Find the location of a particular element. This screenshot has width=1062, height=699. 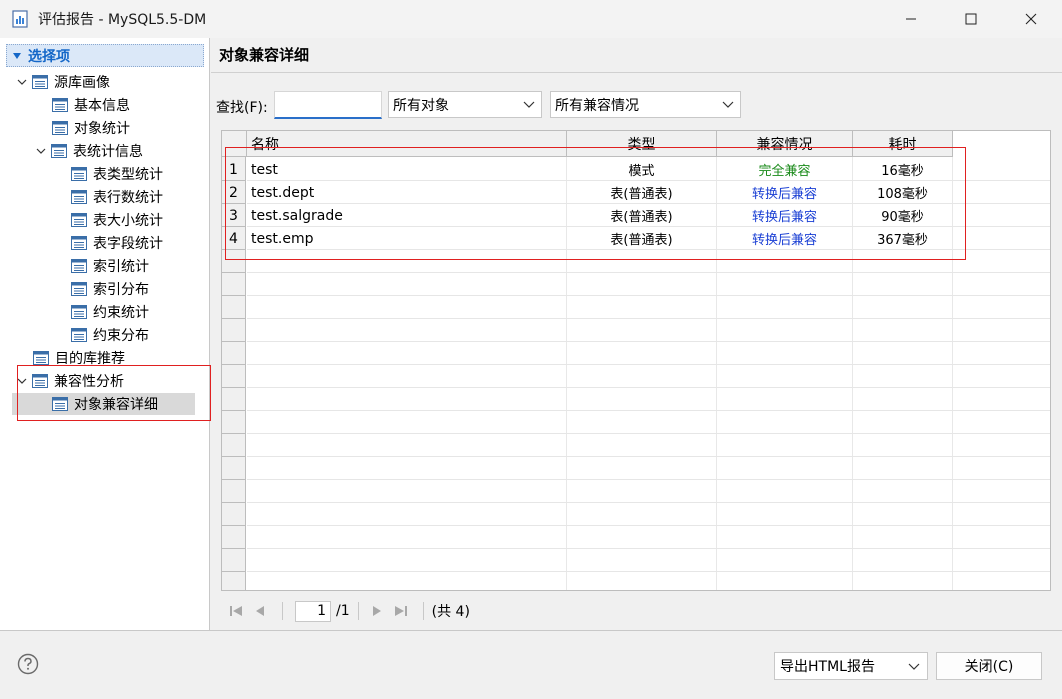

close-button-label: 关闭(C) is located at coordinates (989, 667).